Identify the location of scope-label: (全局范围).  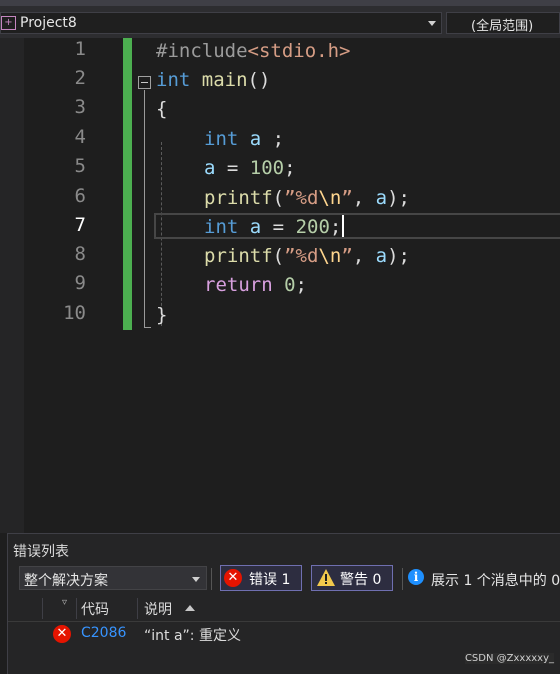
(502, 26).